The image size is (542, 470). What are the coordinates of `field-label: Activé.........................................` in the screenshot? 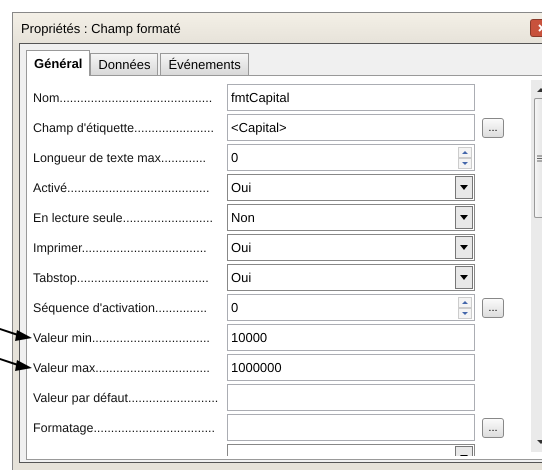 It's located at (121, 187).